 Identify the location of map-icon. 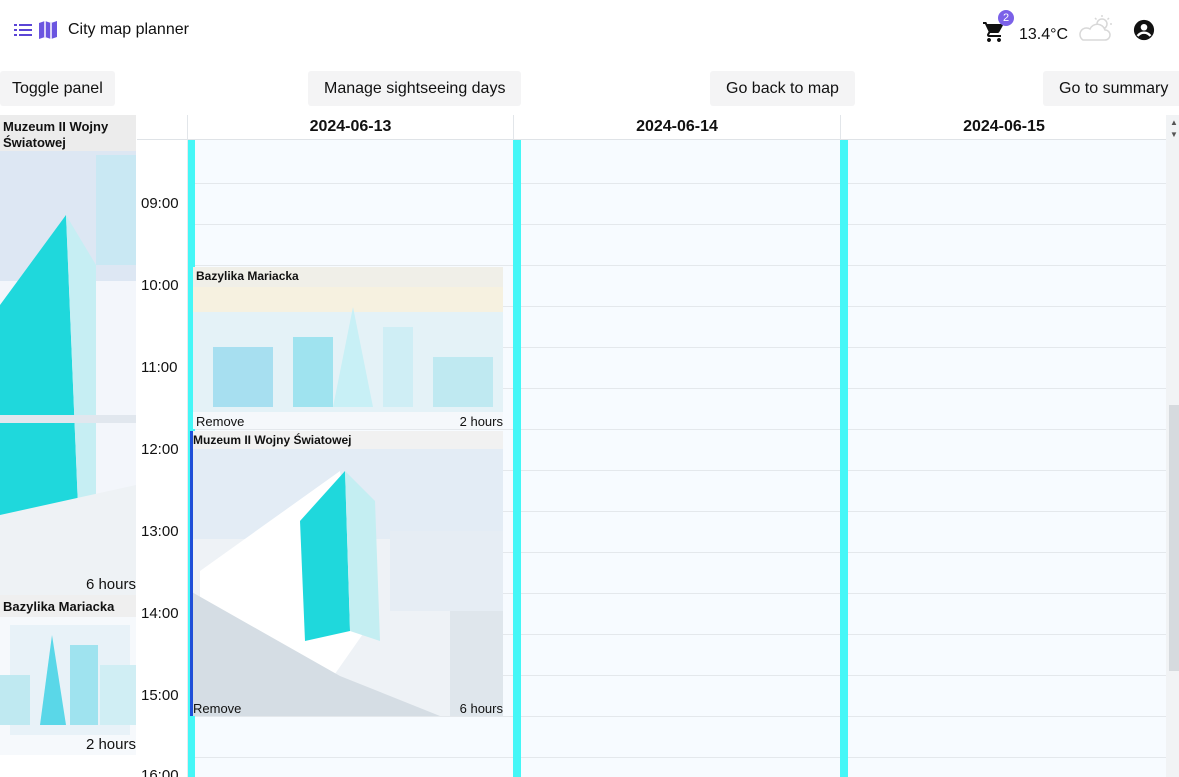
(48, 30).